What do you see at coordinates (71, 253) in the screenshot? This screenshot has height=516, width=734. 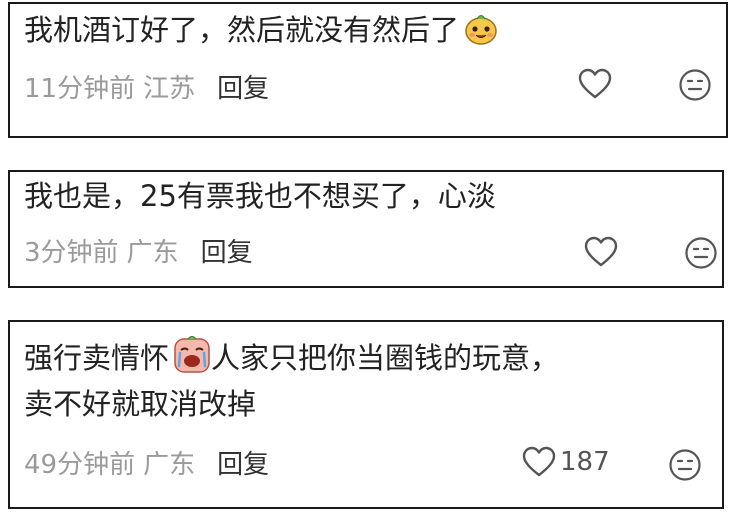 I see `comment-time: 3分钟前` at bounding box center [71, 253].